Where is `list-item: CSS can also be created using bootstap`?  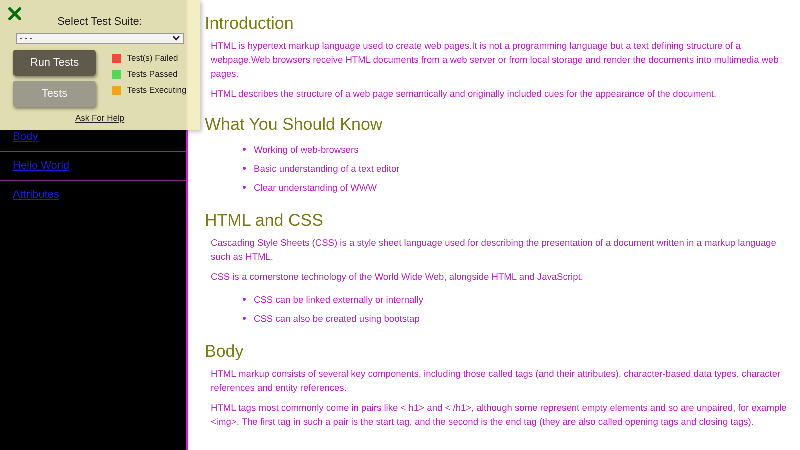 list-item: CSS can also be created using bootstap is located at coordinates (337, 319).